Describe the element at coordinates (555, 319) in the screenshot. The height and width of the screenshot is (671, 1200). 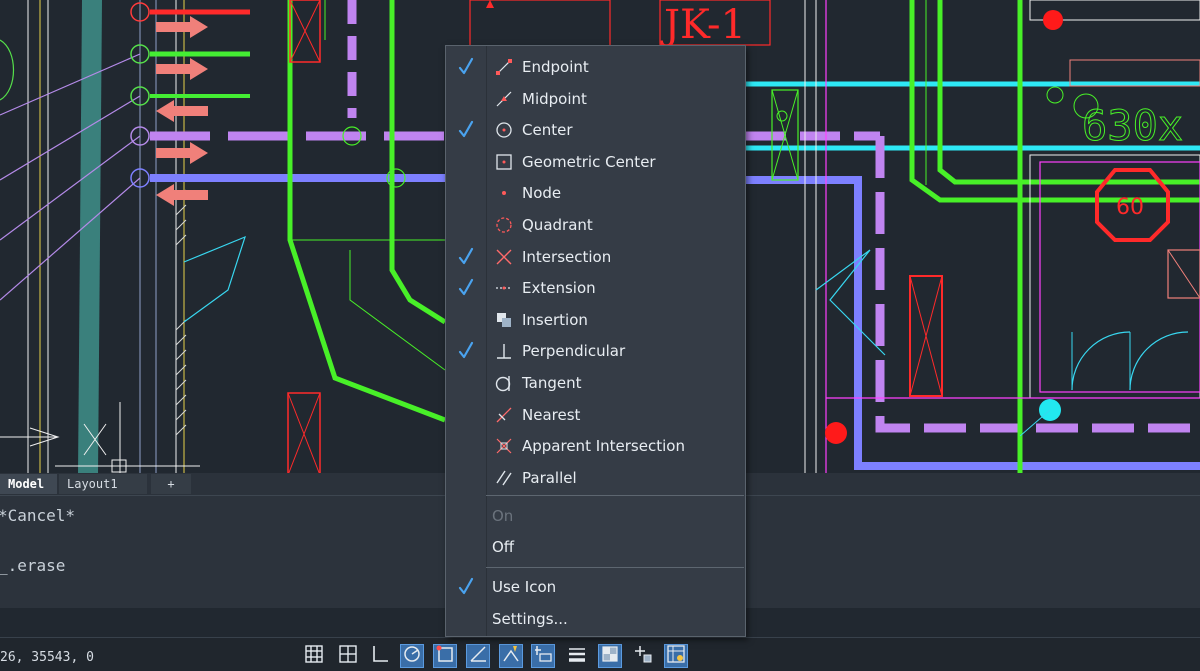
I see `menu-item-label: Insertion` at that location.